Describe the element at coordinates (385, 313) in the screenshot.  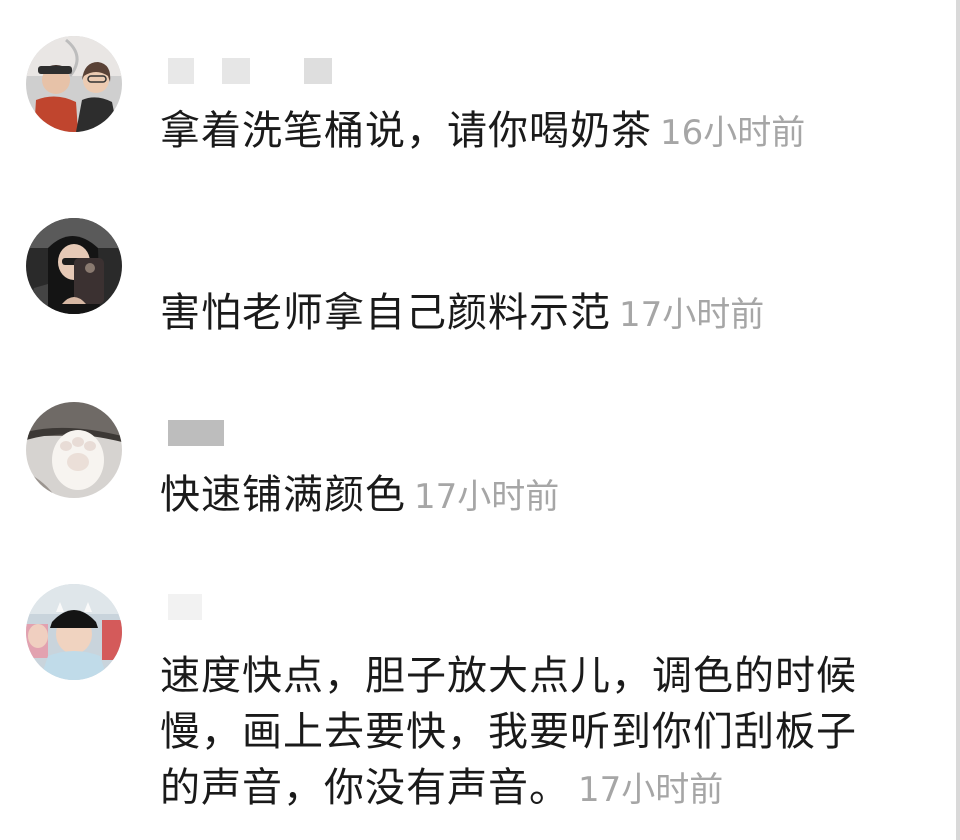
I see `comment-body: 害怕老师拿自己颜料示范` at that location.